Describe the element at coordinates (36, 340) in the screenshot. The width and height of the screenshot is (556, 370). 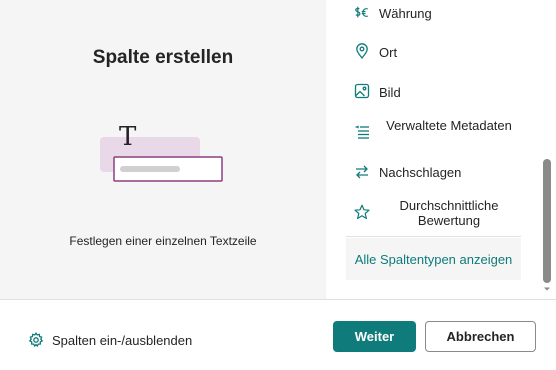
I see `gear-icon` at that location.